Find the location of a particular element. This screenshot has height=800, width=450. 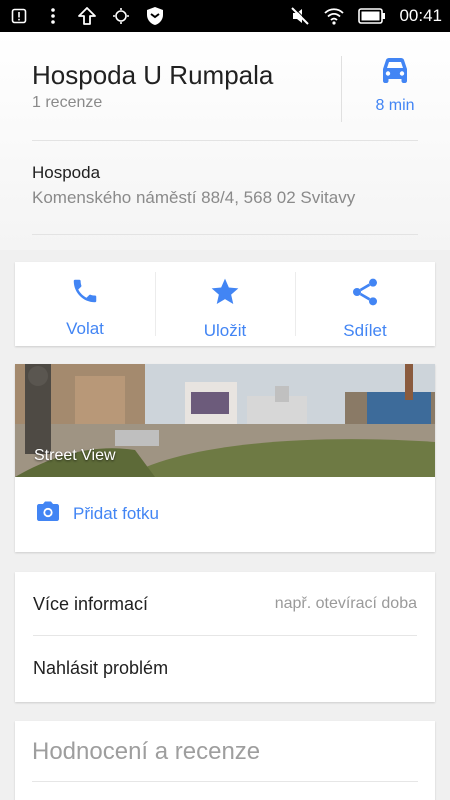

place-category: Hospoda is located at coordinates (66, 172).